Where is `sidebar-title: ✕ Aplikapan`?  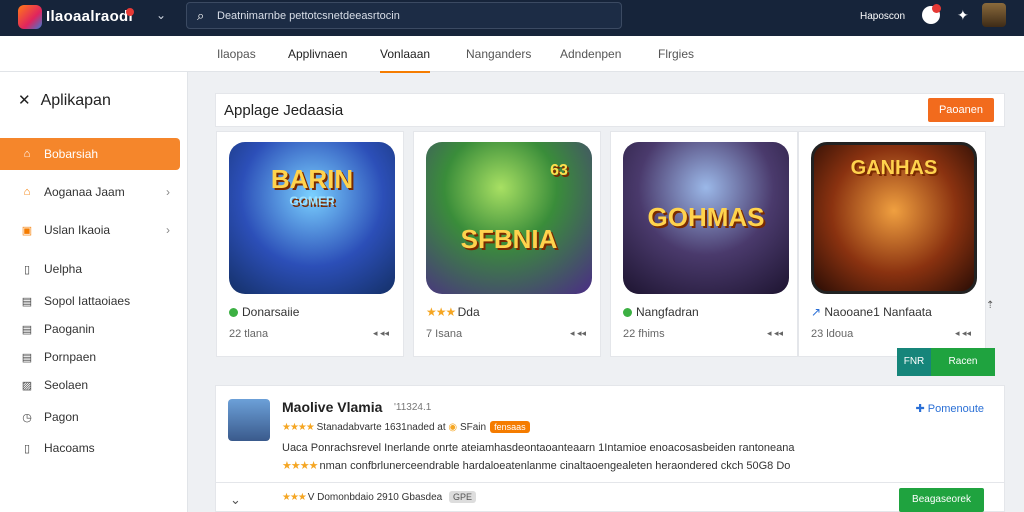 sidebar-title: ✕ Aplikapan is located at coordinates (64, 100).